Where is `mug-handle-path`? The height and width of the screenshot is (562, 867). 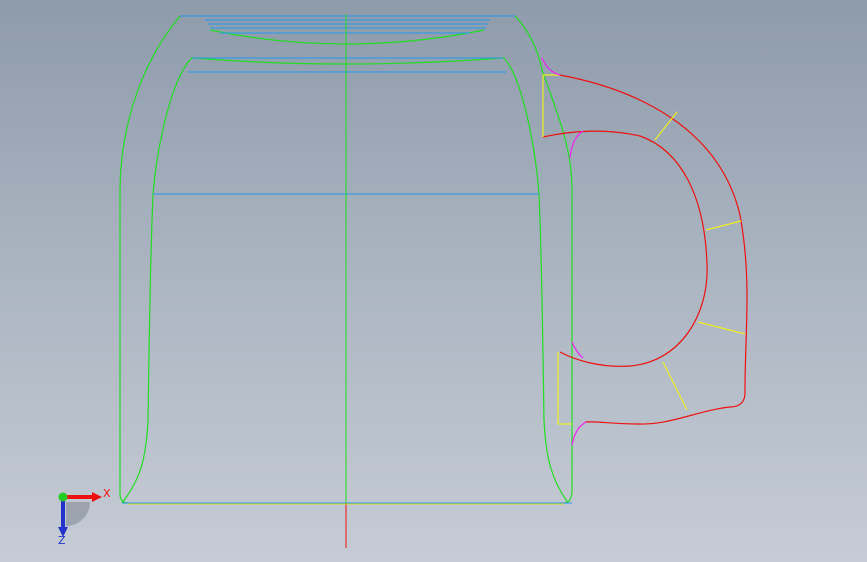 mug-handle-path is located at coordinates (645, 249).